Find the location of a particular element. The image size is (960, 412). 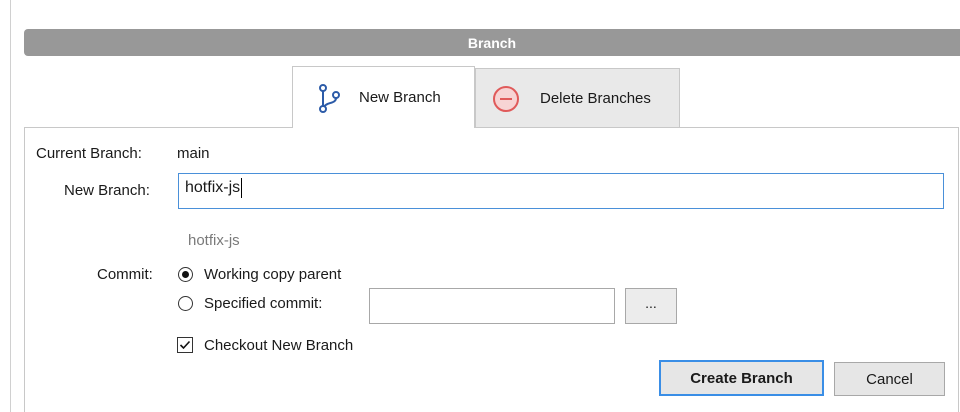

working-copy-radio is located at coordinates (185, 274).